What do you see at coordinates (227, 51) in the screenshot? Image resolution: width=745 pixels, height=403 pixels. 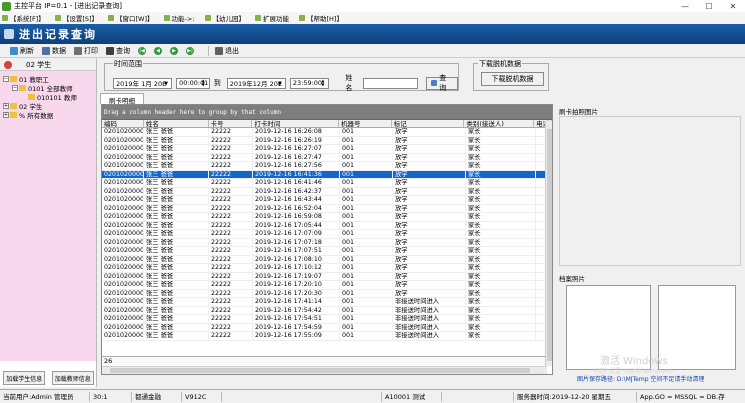 I see `exit-button: 退出` at bounding box center [227, 51].